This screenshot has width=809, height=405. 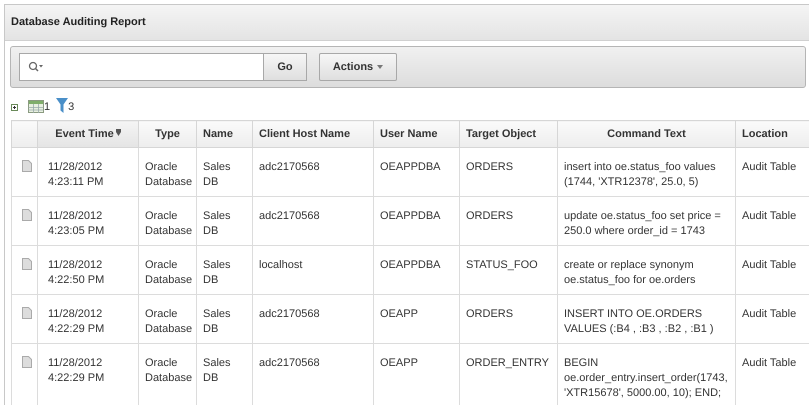 What do you see at coordinates (509, 134) in the screenshot?
I see `column-header: Target Object` at bounding box center [509, 134].